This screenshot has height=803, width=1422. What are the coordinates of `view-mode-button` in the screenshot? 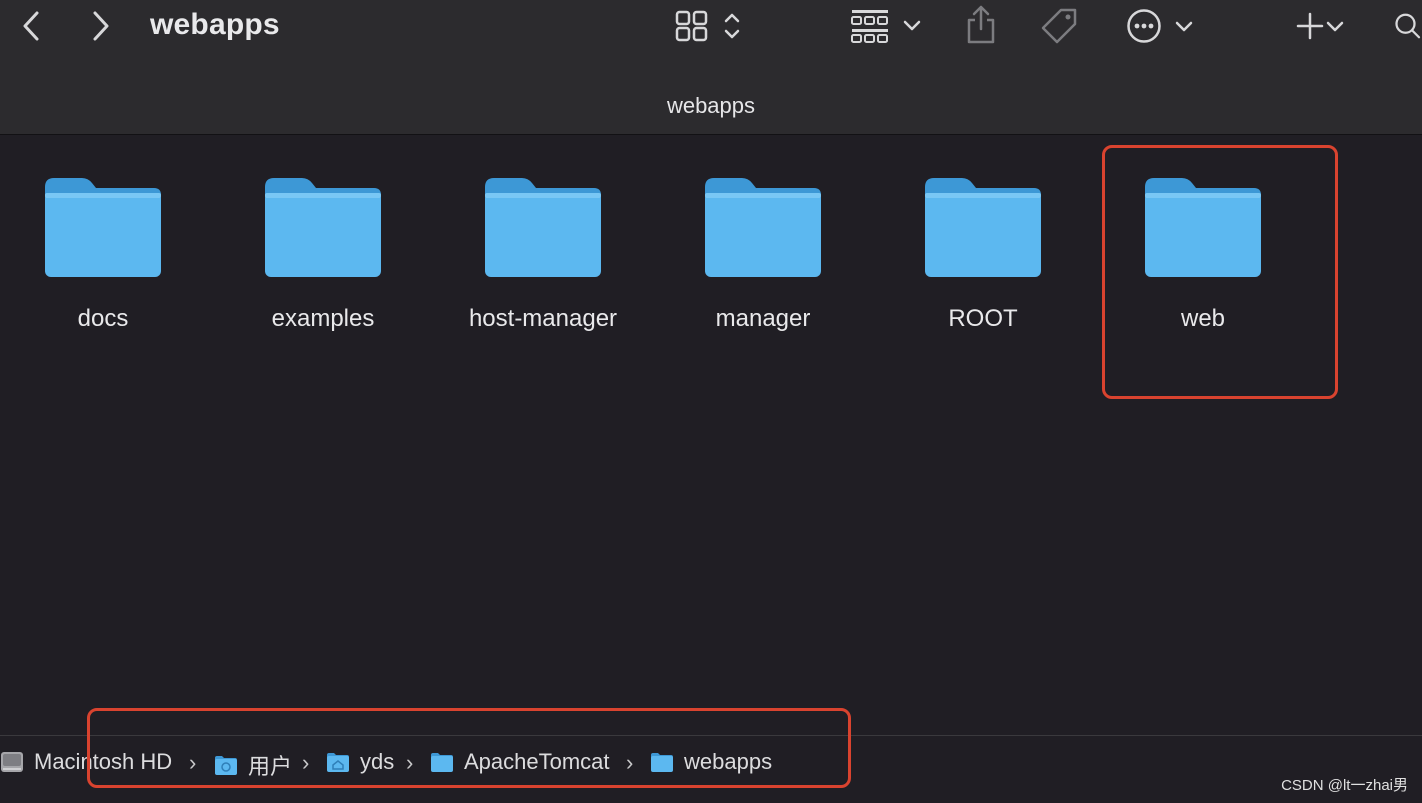 It's located at (709, 26).